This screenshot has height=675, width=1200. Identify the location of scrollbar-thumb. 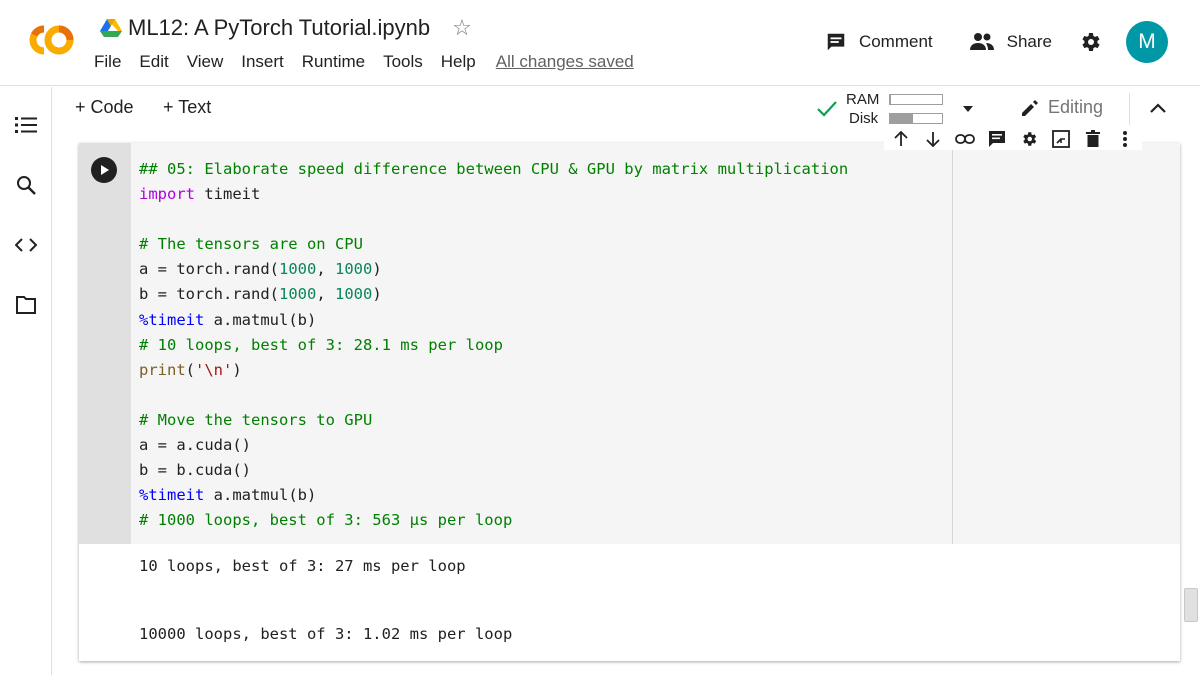
(1191, 605).